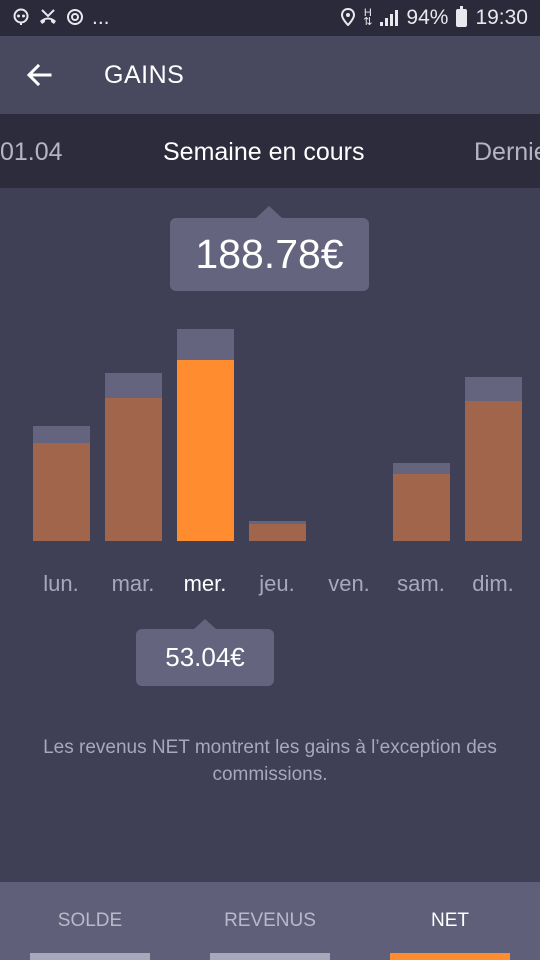 The height and width of the screenshot is (960, 540). I want to click on bar-lun, so click(61, 483).